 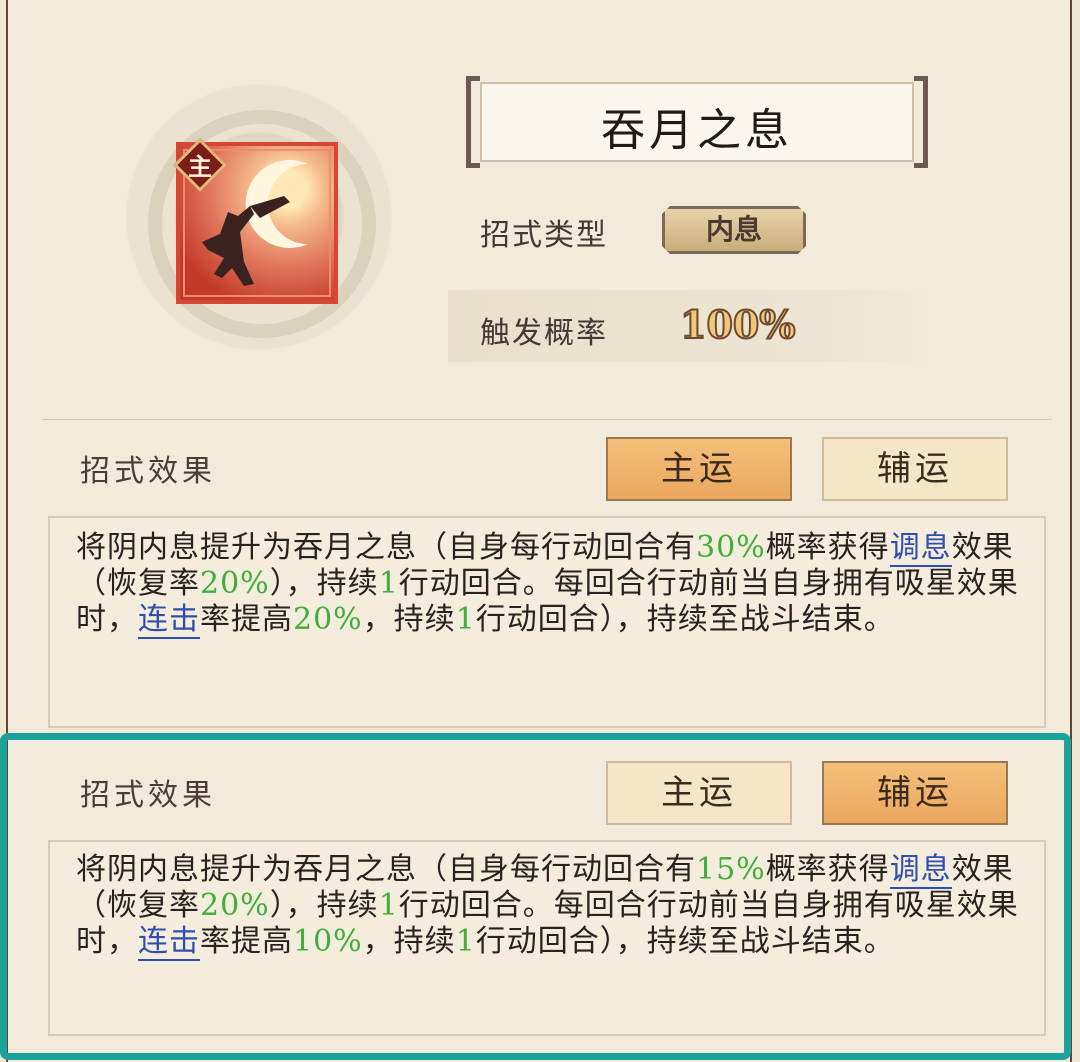 What do you see at coordinates (737, 324) in the screenshot?
I see `trigger-rate-value: 100%` at bounding box center [737, 324].